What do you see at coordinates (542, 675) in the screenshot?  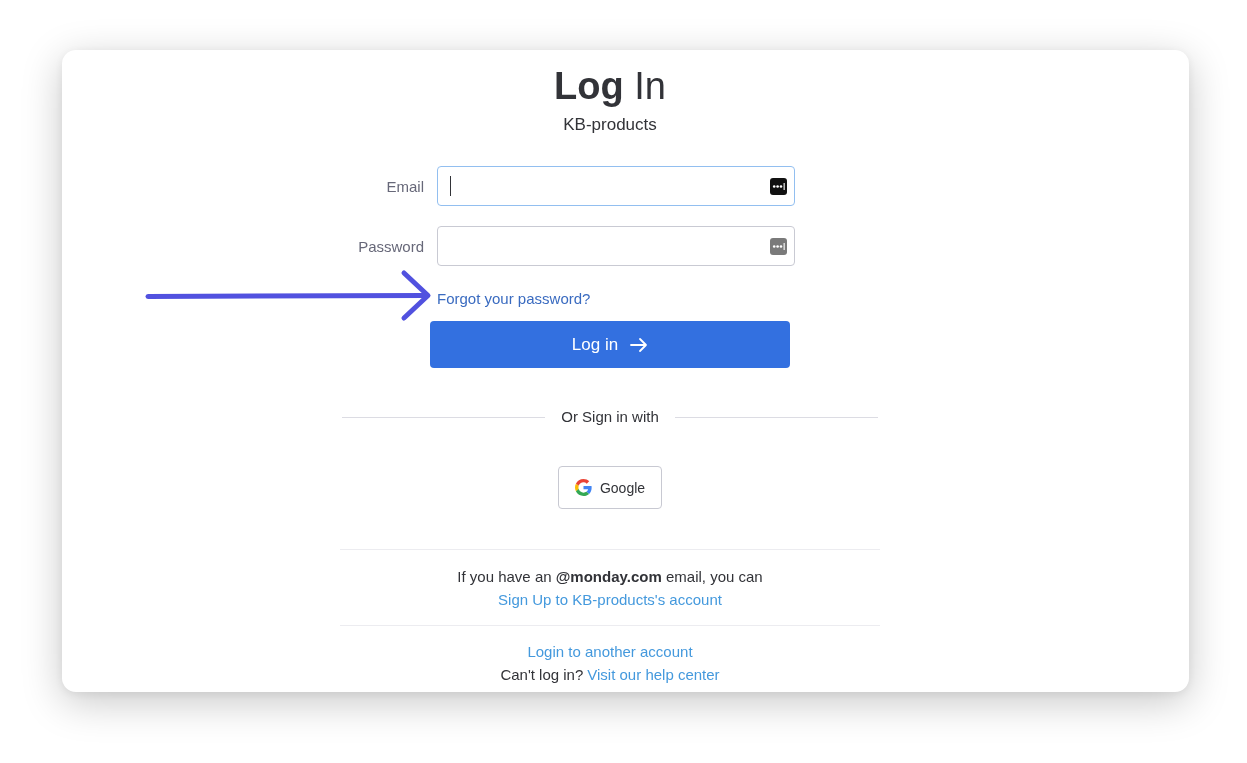 I see `help-text: Can't log in?` at bounding box center [542, 675].